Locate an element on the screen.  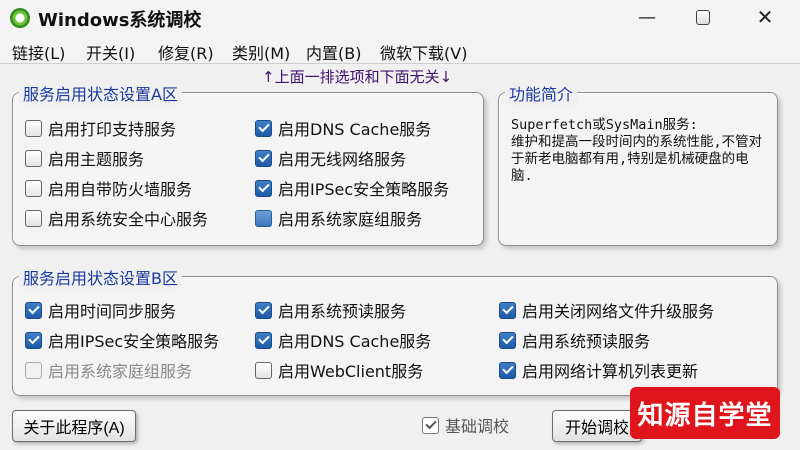
checkbox-ipsec-service-b: 启用IPSec安全策略服务 is located at coordinates (122, 340).